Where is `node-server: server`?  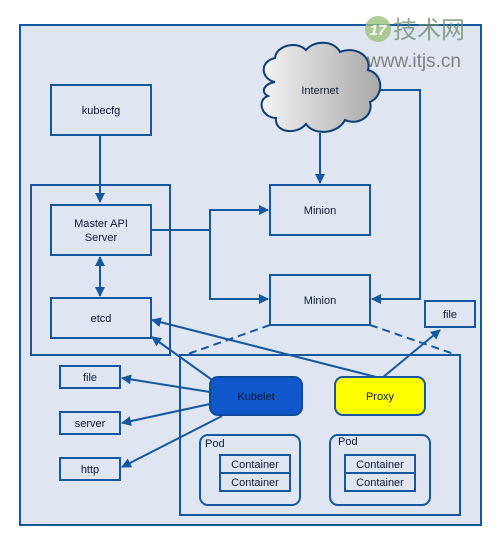 node-server: server is located at coordinates (90, 423).